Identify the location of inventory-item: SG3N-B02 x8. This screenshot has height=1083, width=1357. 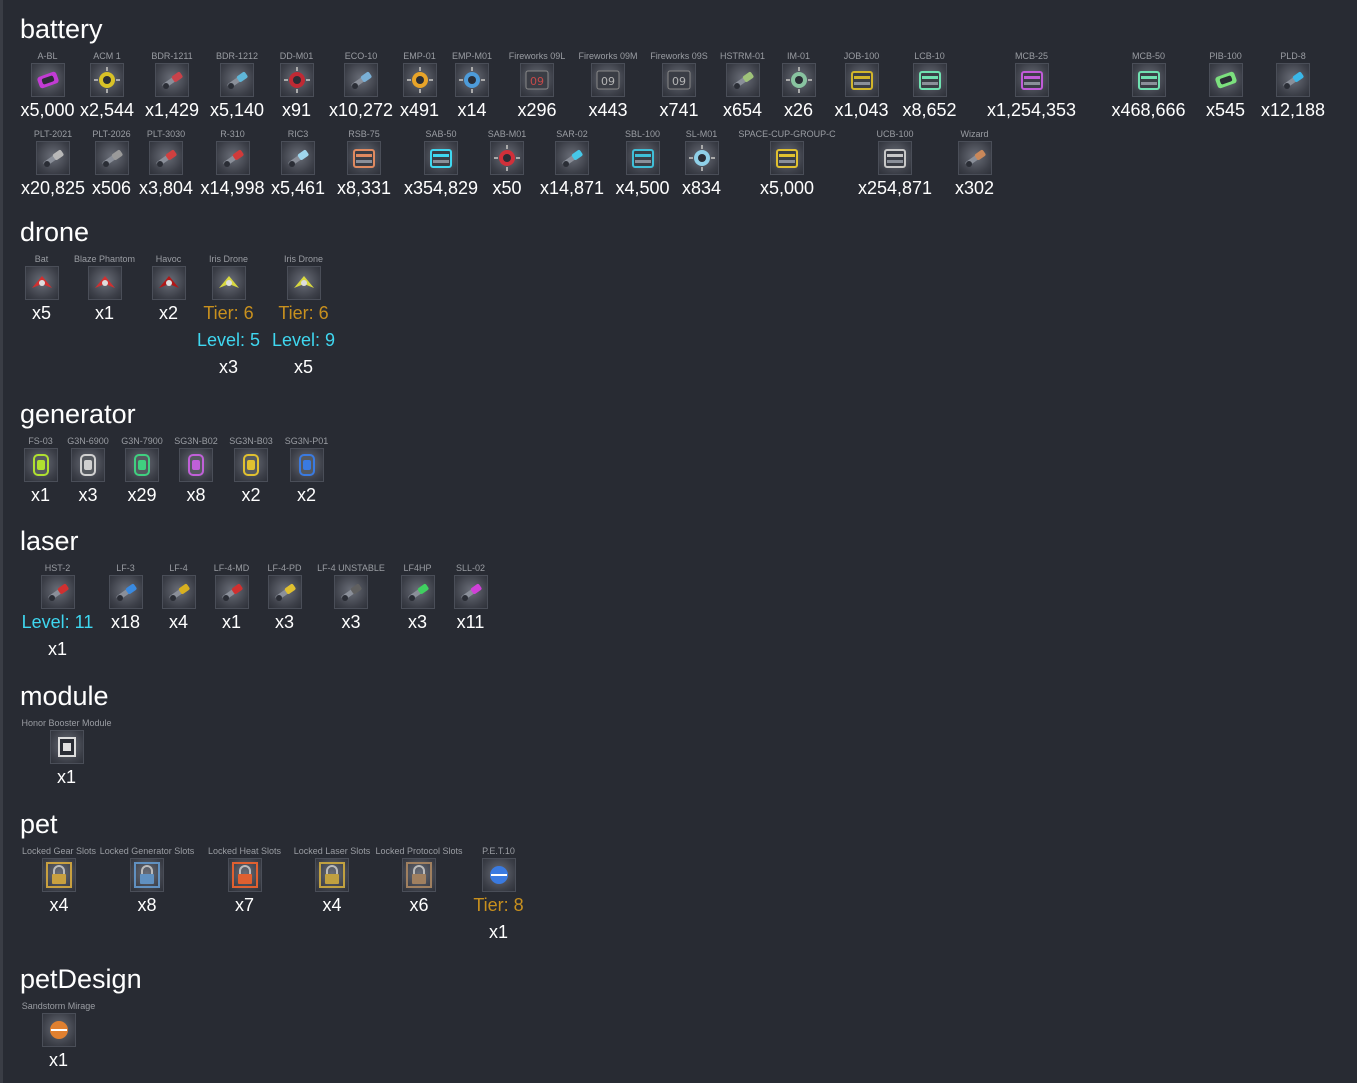
(196, 470).